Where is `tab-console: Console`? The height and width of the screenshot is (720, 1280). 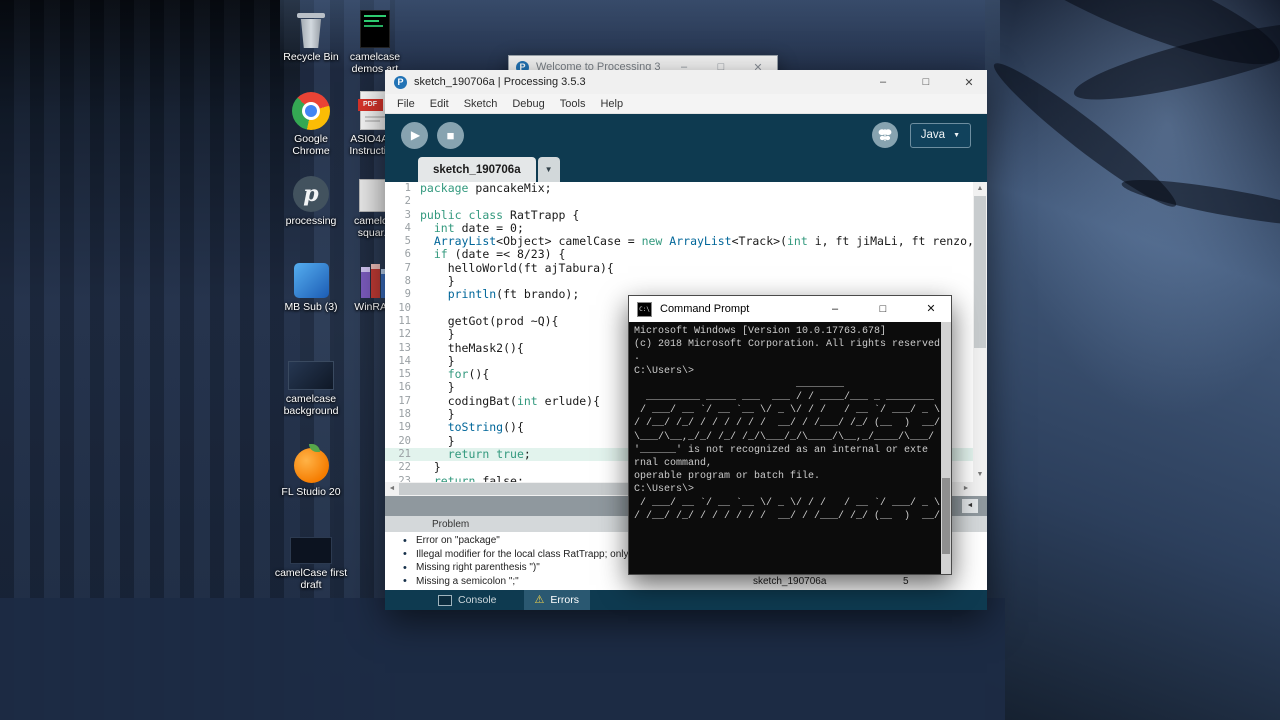 tab-console: Console is located at coordinates (467, 600).